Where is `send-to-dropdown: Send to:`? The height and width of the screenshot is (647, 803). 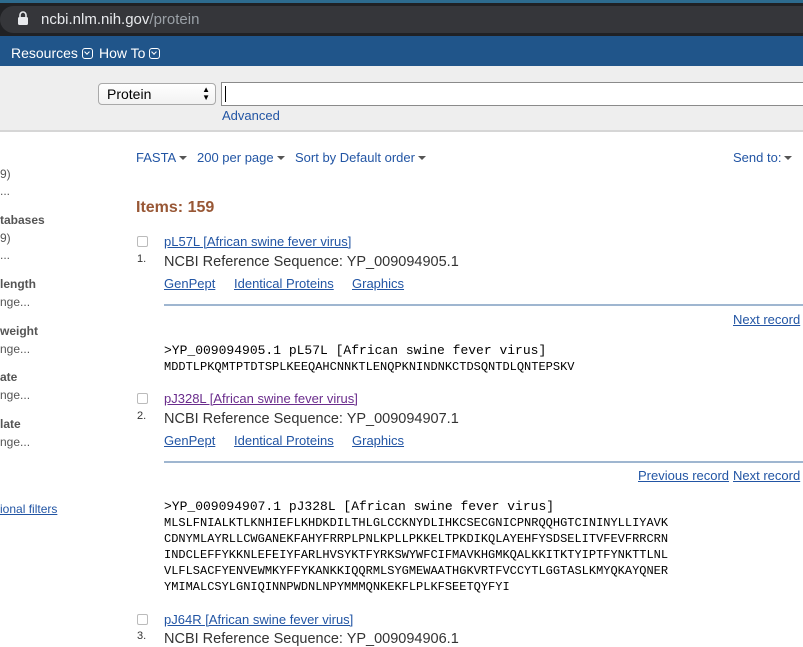
send-to-dropdown: Send to: is located at coordinates (763, 157).